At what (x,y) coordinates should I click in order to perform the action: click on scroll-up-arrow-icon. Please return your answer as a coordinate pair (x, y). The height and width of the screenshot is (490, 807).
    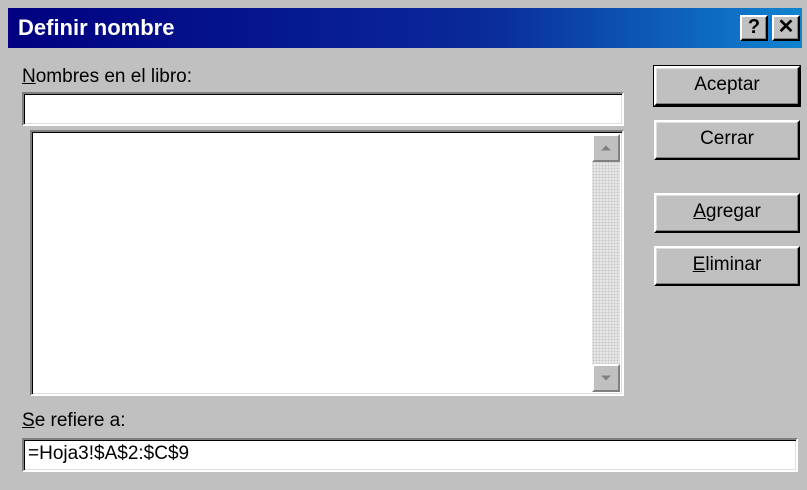
    Looking at the image, I should click on (606, 148).